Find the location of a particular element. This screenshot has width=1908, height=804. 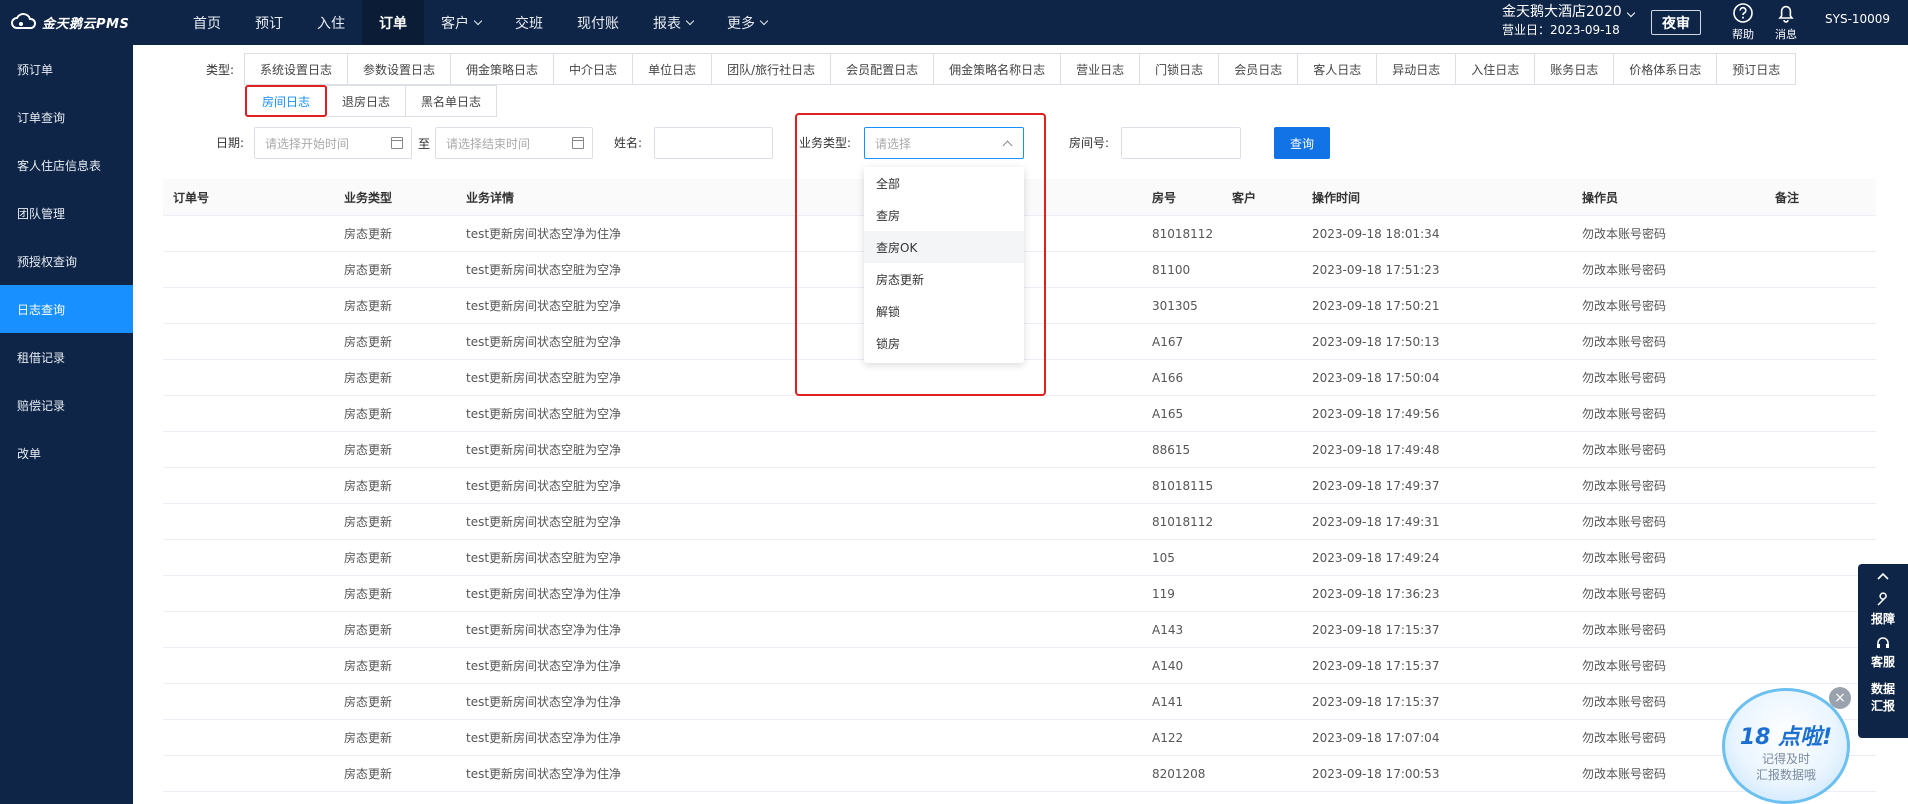

log-type-button: 会员日志 is located at coordinates (1258, 69).